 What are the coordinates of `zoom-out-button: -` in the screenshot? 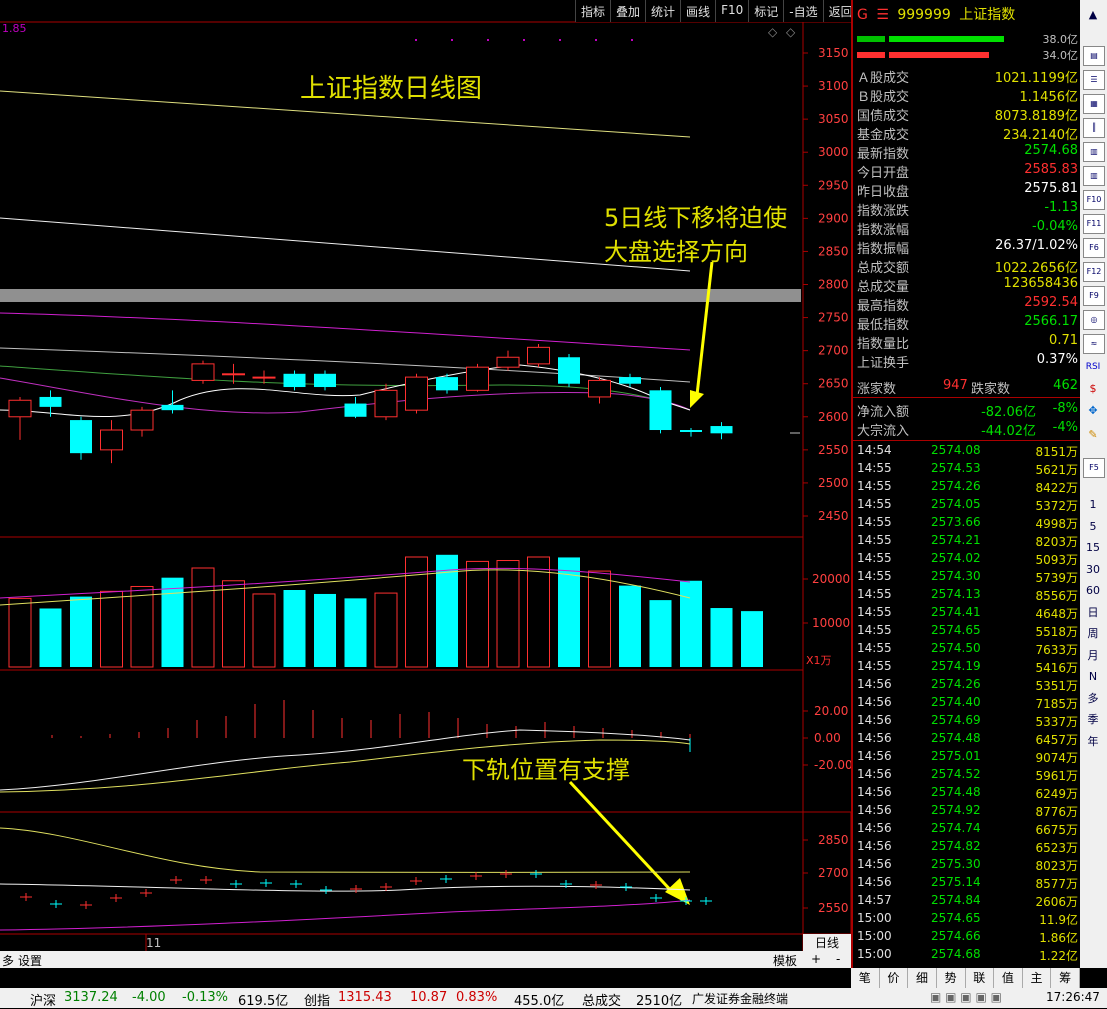 It's located at (838, 959).